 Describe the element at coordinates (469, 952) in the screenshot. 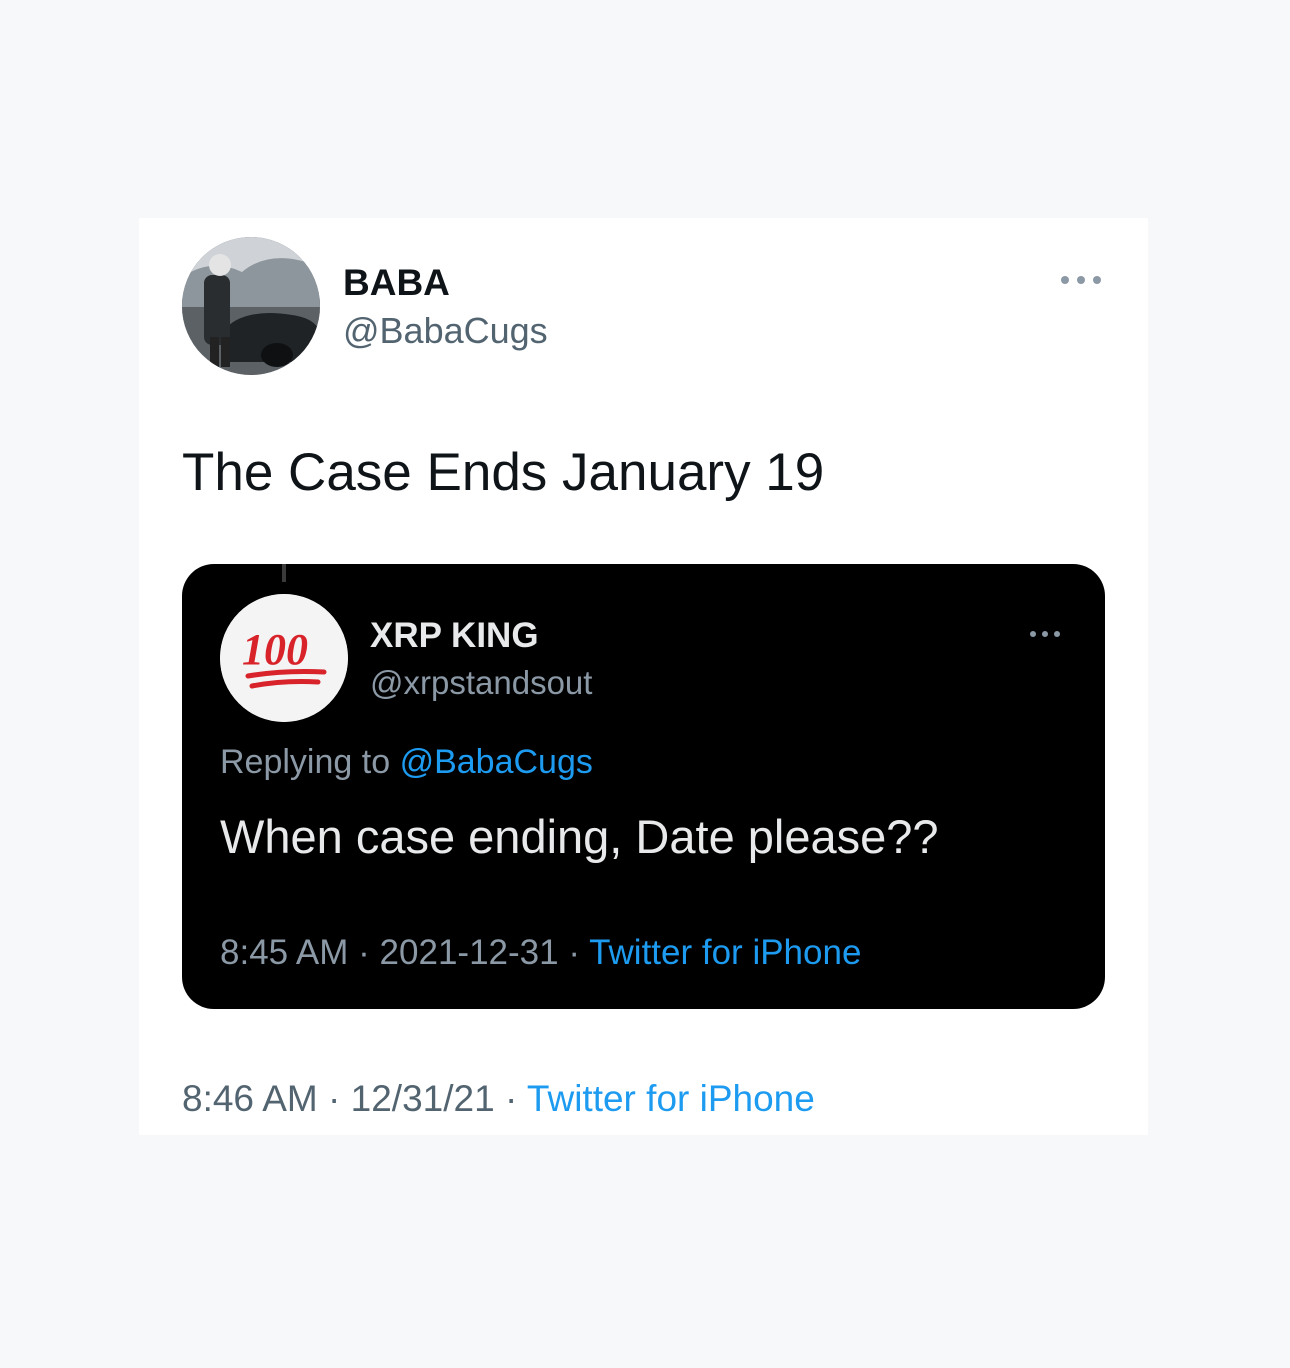

I see `quoted-date: 2021-12-31` at that location.